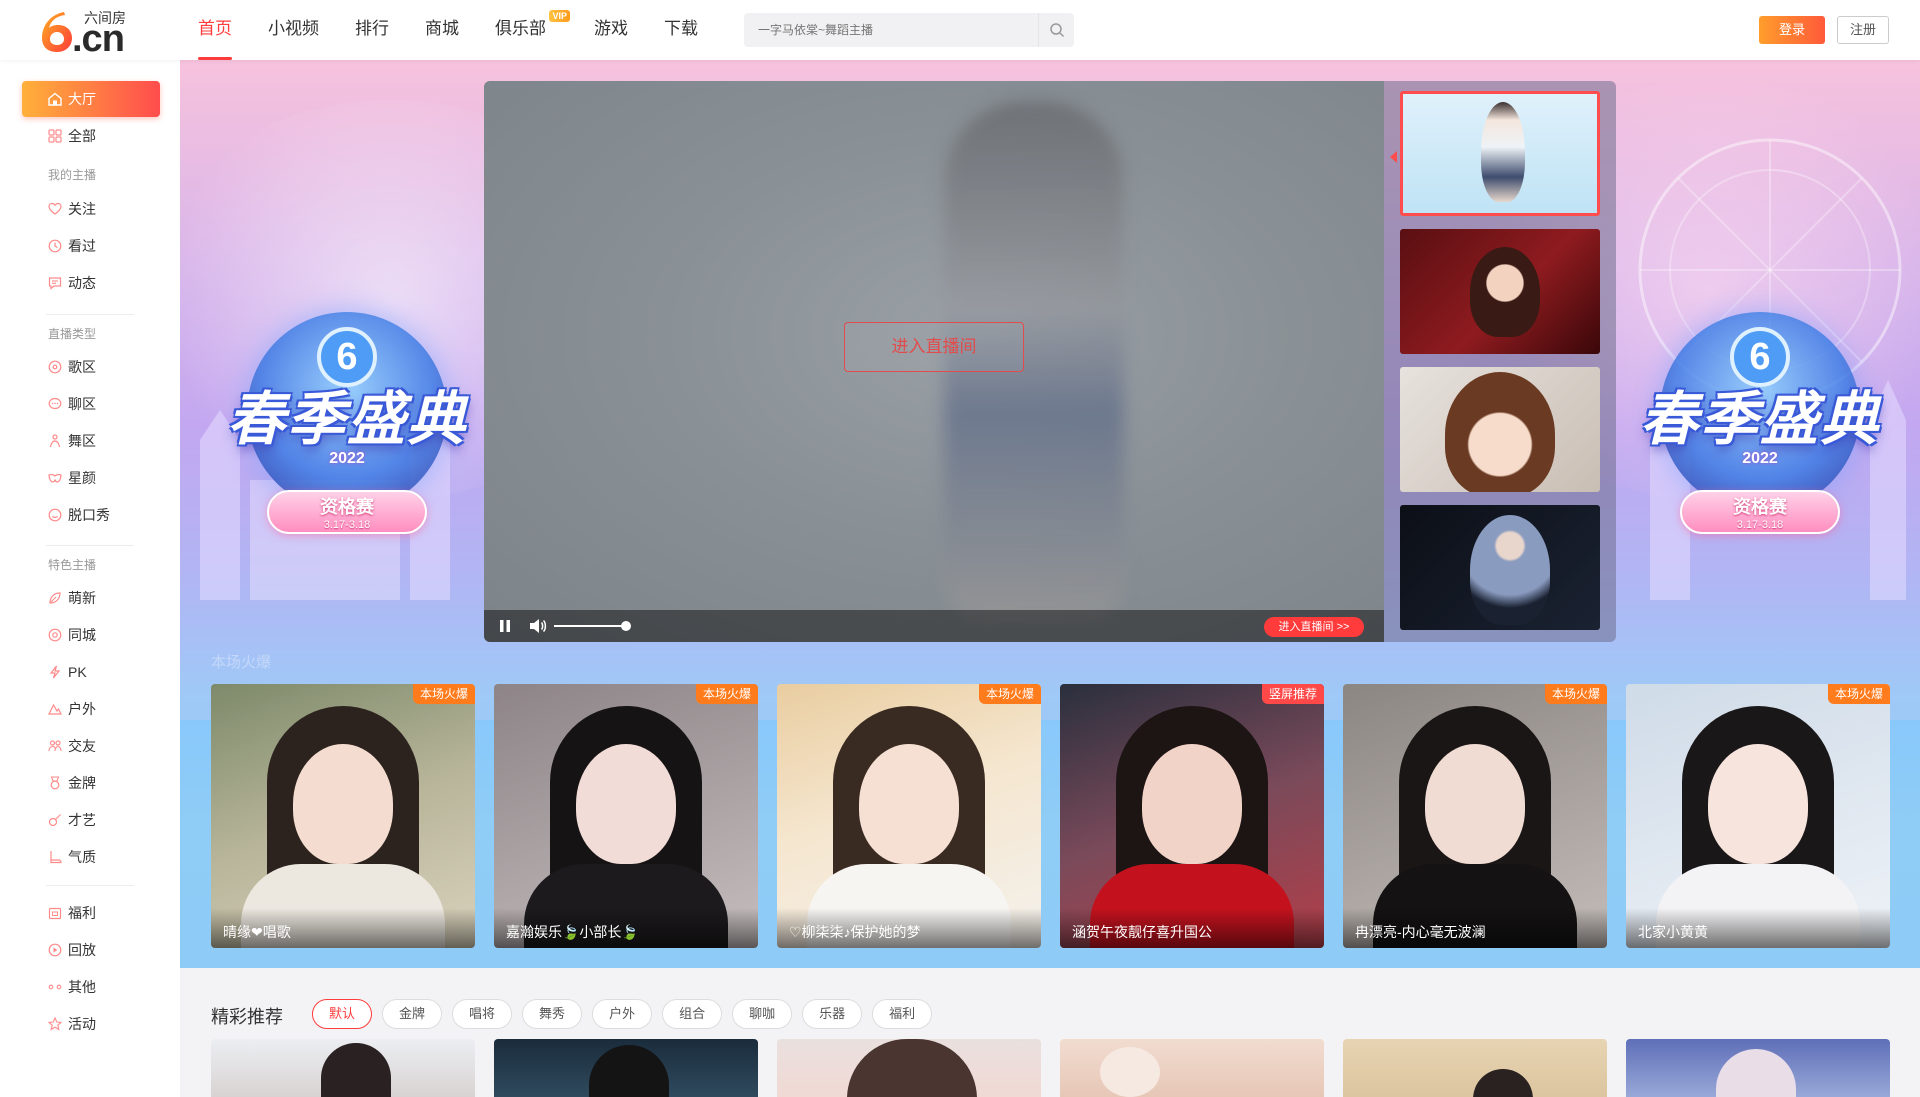  I want to click on sidebar-item-all: 全部, so click(91, 136).